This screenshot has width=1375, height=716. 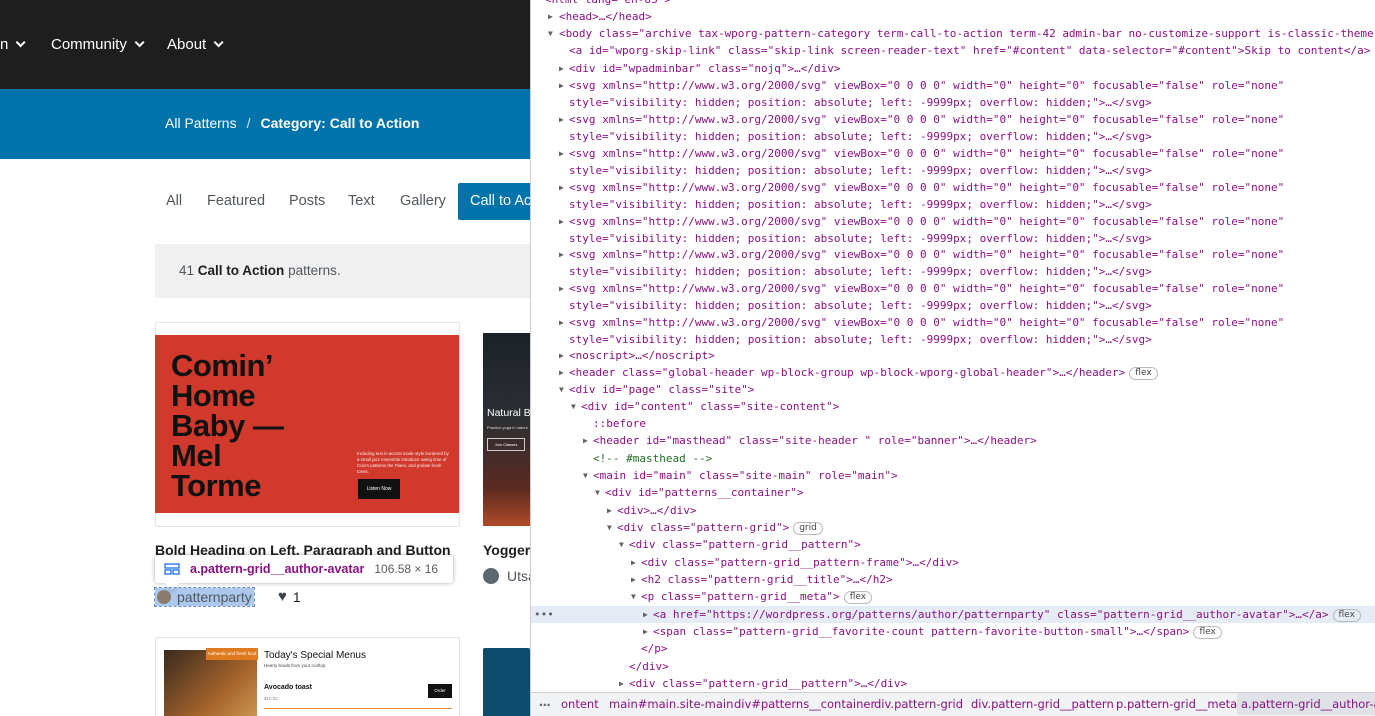 I want to click on preview-heading: Today's Special Menus, so click(x=315, y=655).